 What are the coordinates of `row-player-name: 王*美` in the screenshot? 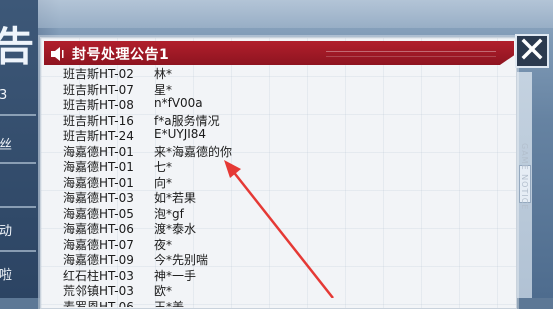 It's located at (169, 303).